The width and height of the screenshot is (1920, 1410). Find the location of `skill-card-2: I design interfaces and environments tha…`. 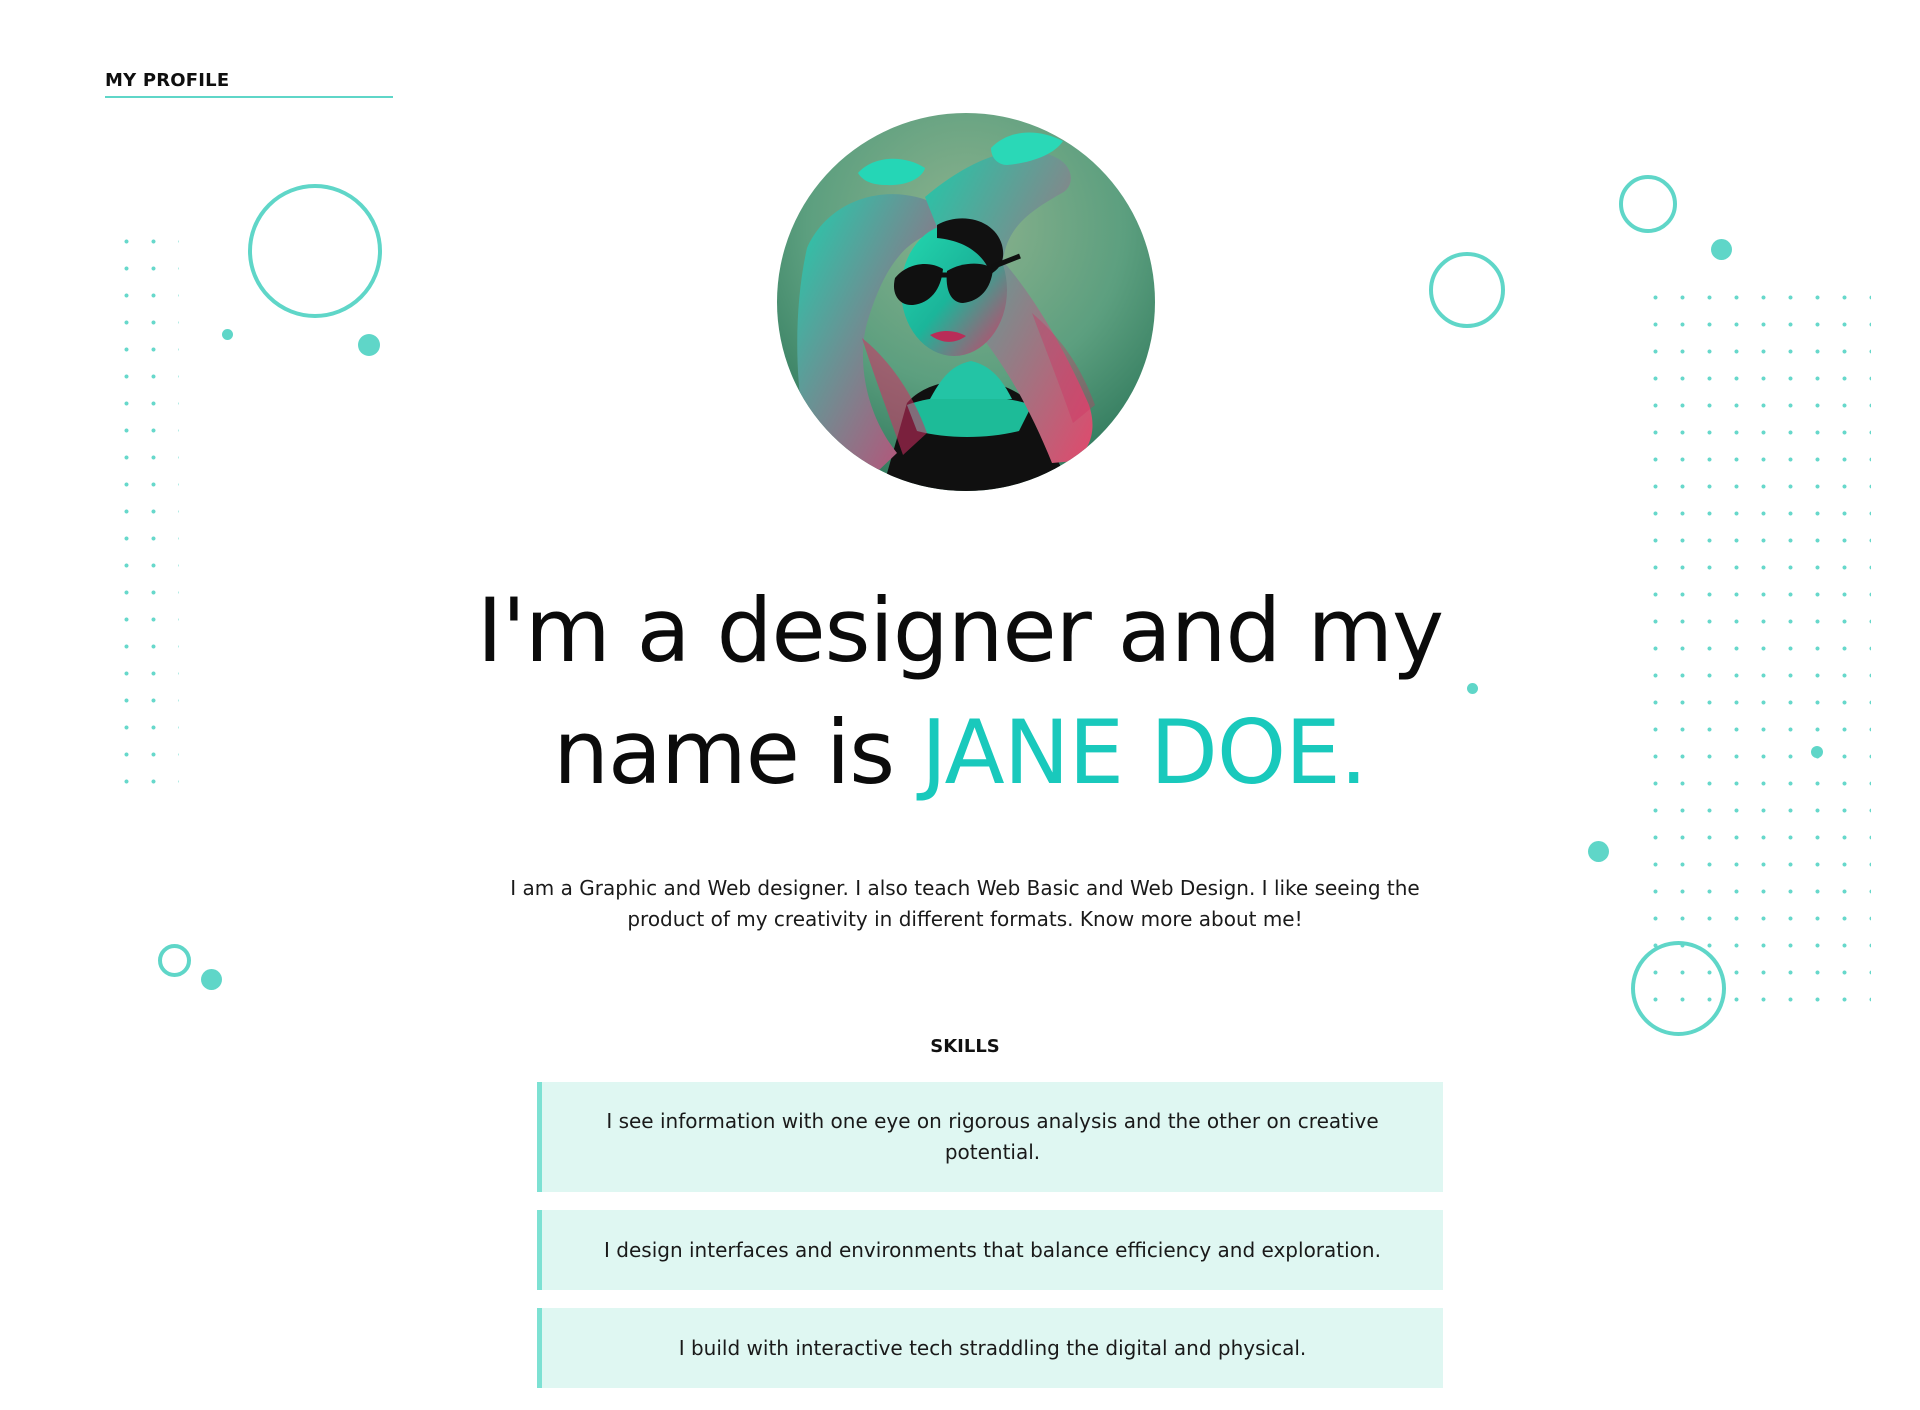

skill-card-2: I design interfaces and environments tha… is located at coordinates (990, 1250).